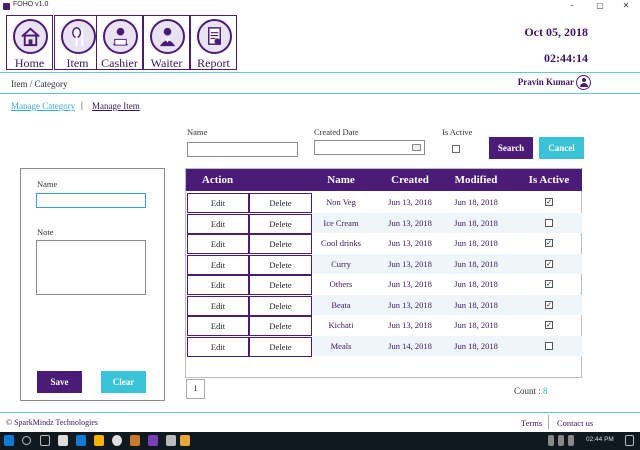 This screenshot has height=450, width=640. Describe the element at coordinates (341, 345) in the screenshot. I see `cell-name: Meals` at that location.